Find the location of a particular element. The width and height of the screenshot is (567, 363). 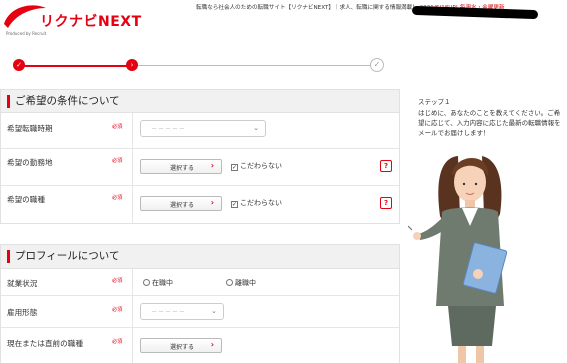

section-title: ご希望の条件について is located at coordinates (67, 101).